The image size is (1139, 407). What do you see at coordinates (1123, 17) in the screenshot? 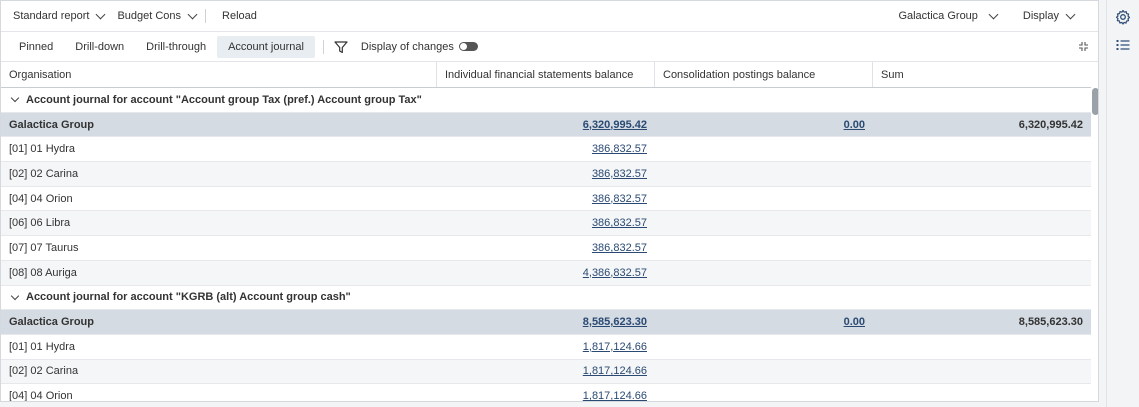
I see `gear-icon` at bounding box center [1123, 17].